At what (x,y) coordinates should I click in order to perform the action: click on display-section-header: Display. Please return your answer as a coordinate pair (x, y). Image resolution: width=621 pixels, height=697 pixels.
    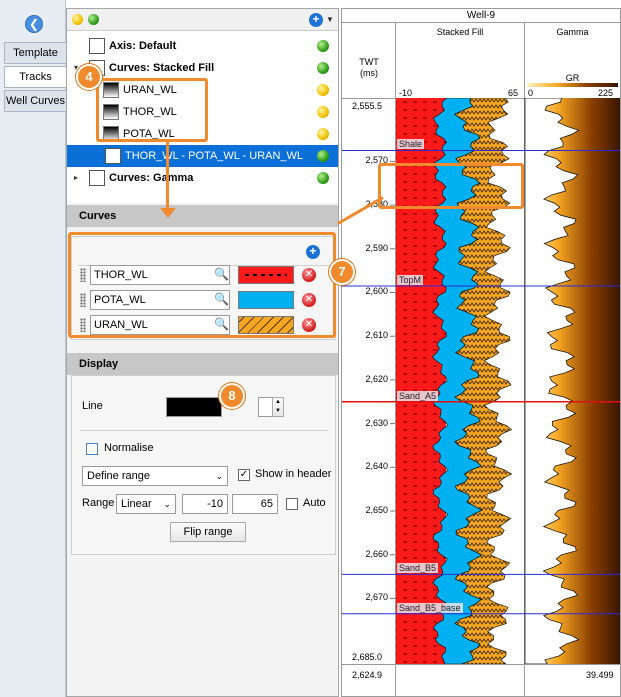
    Looking at the image, I should click on (202, 364).